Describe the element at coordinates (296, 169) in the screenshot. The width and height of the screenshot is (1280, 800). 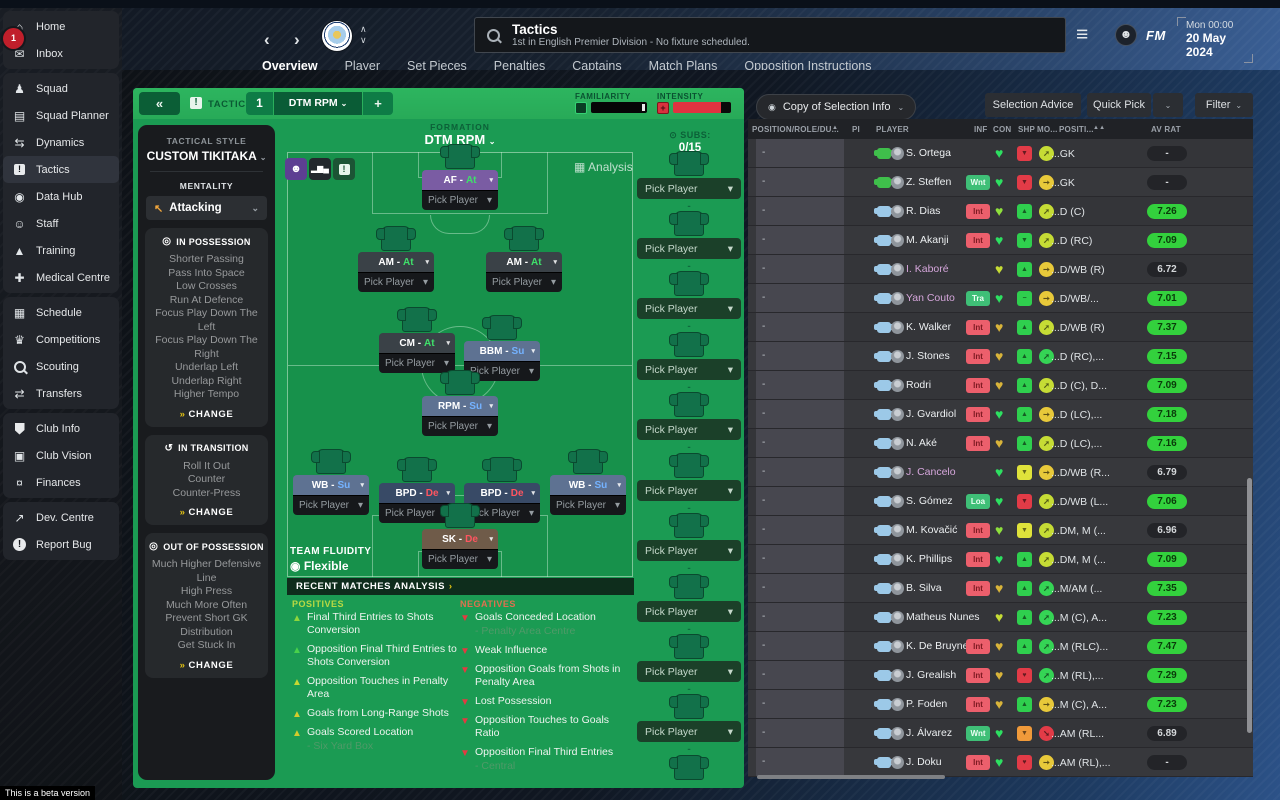
I see `player-view-button: ☻` at that location.